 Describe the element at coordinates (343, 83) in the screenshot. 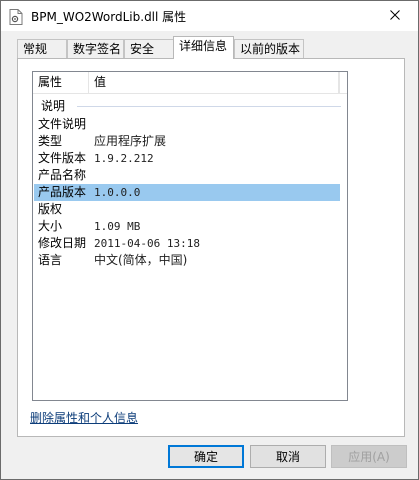

I see `header-scroll-area` at that location.